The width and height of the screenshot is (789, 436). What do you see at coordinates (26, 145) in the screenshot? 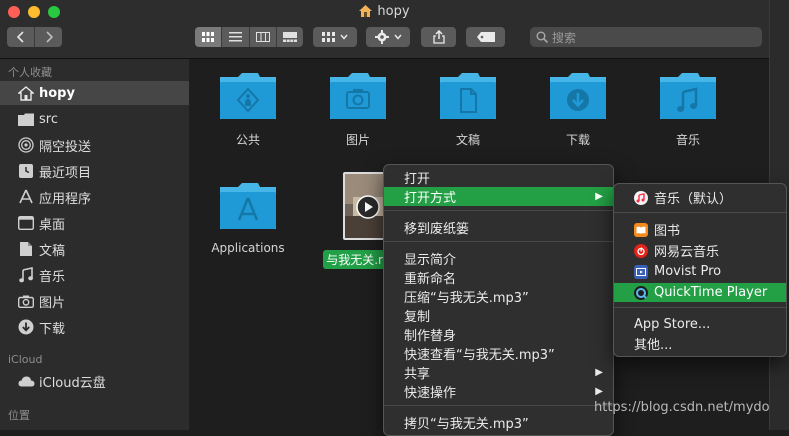
I see `airdrop-icon` at bounding box center [26, 145].